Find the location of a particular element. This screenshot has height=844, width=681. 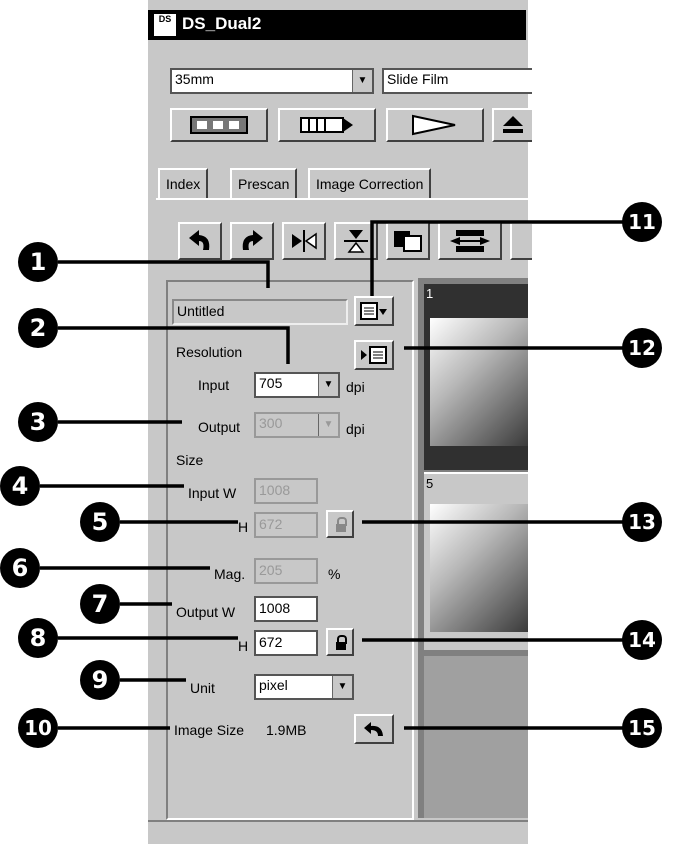

callout-5: 5 is located at coordinates (100, 522).